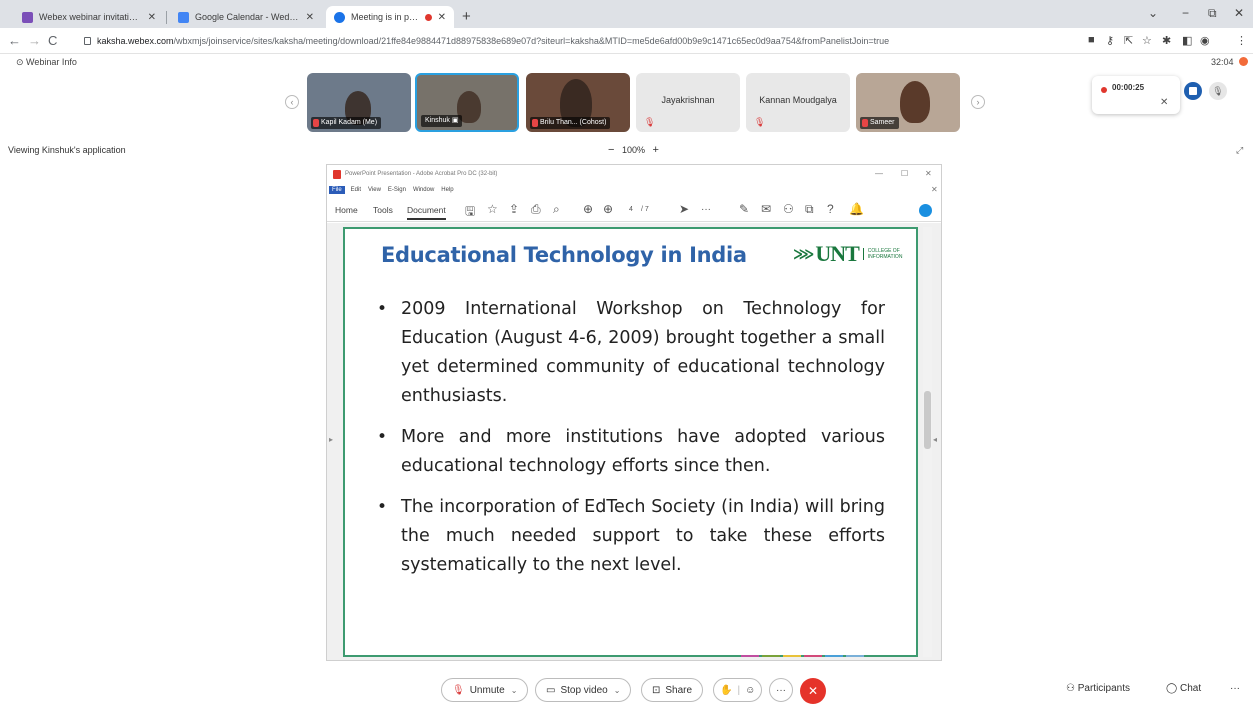 The height and width of the screenshot is (706, 1253). I want to click on menu-help: Help, so click(447, 190).